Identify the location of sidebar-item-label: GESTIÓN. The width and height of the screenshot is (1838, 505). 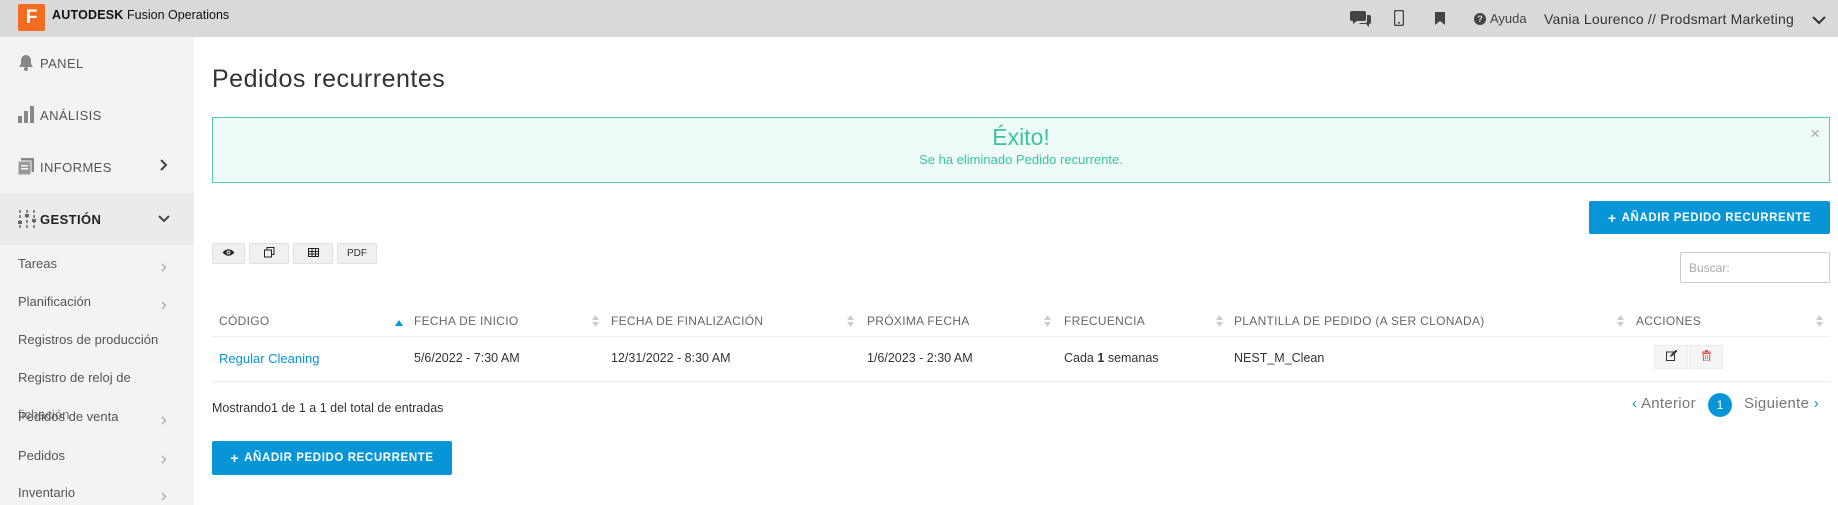
(71, 219).